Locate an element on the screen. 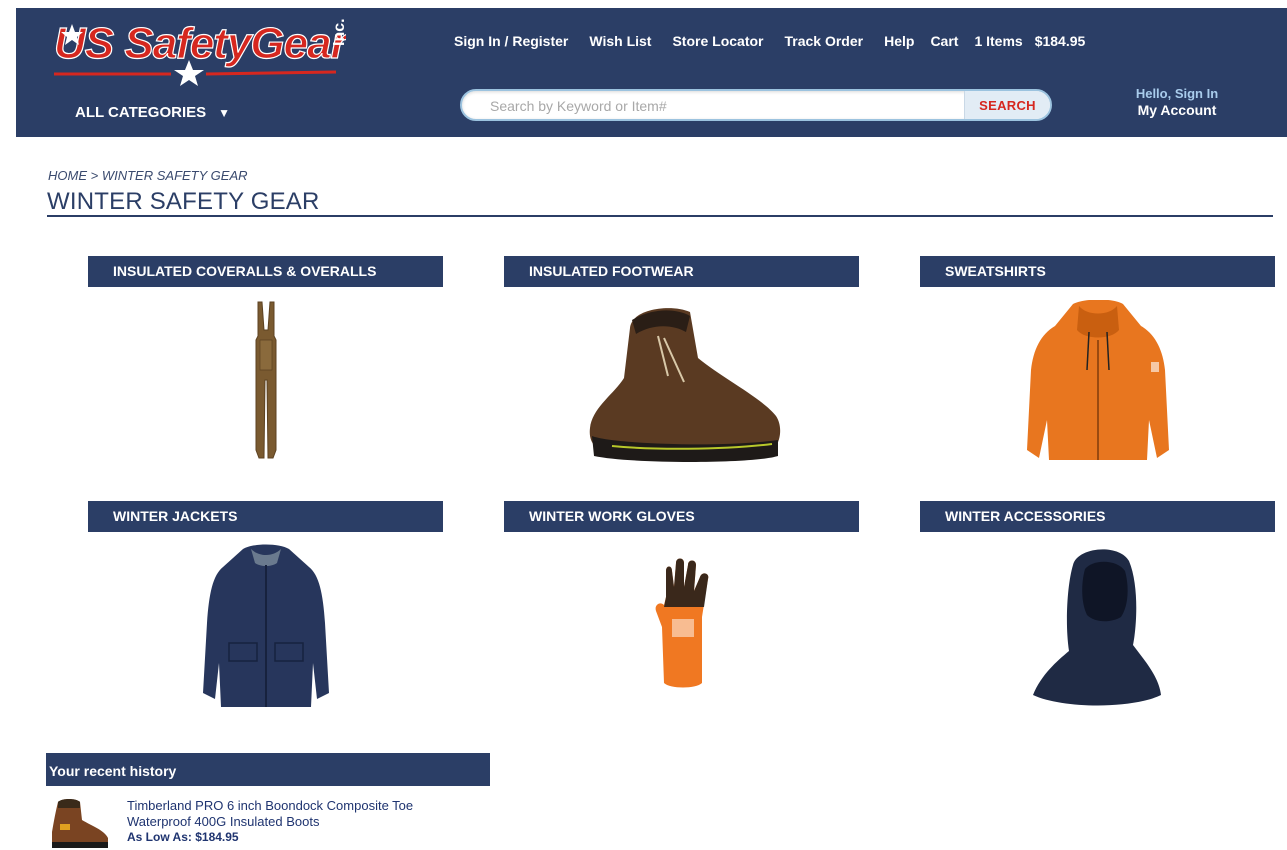 The height and width of the screenshot is (850, 1287). category-insulated-coveralls: INSULATED COVERALLS & OVERALLS is located at coordinates (265, 357).